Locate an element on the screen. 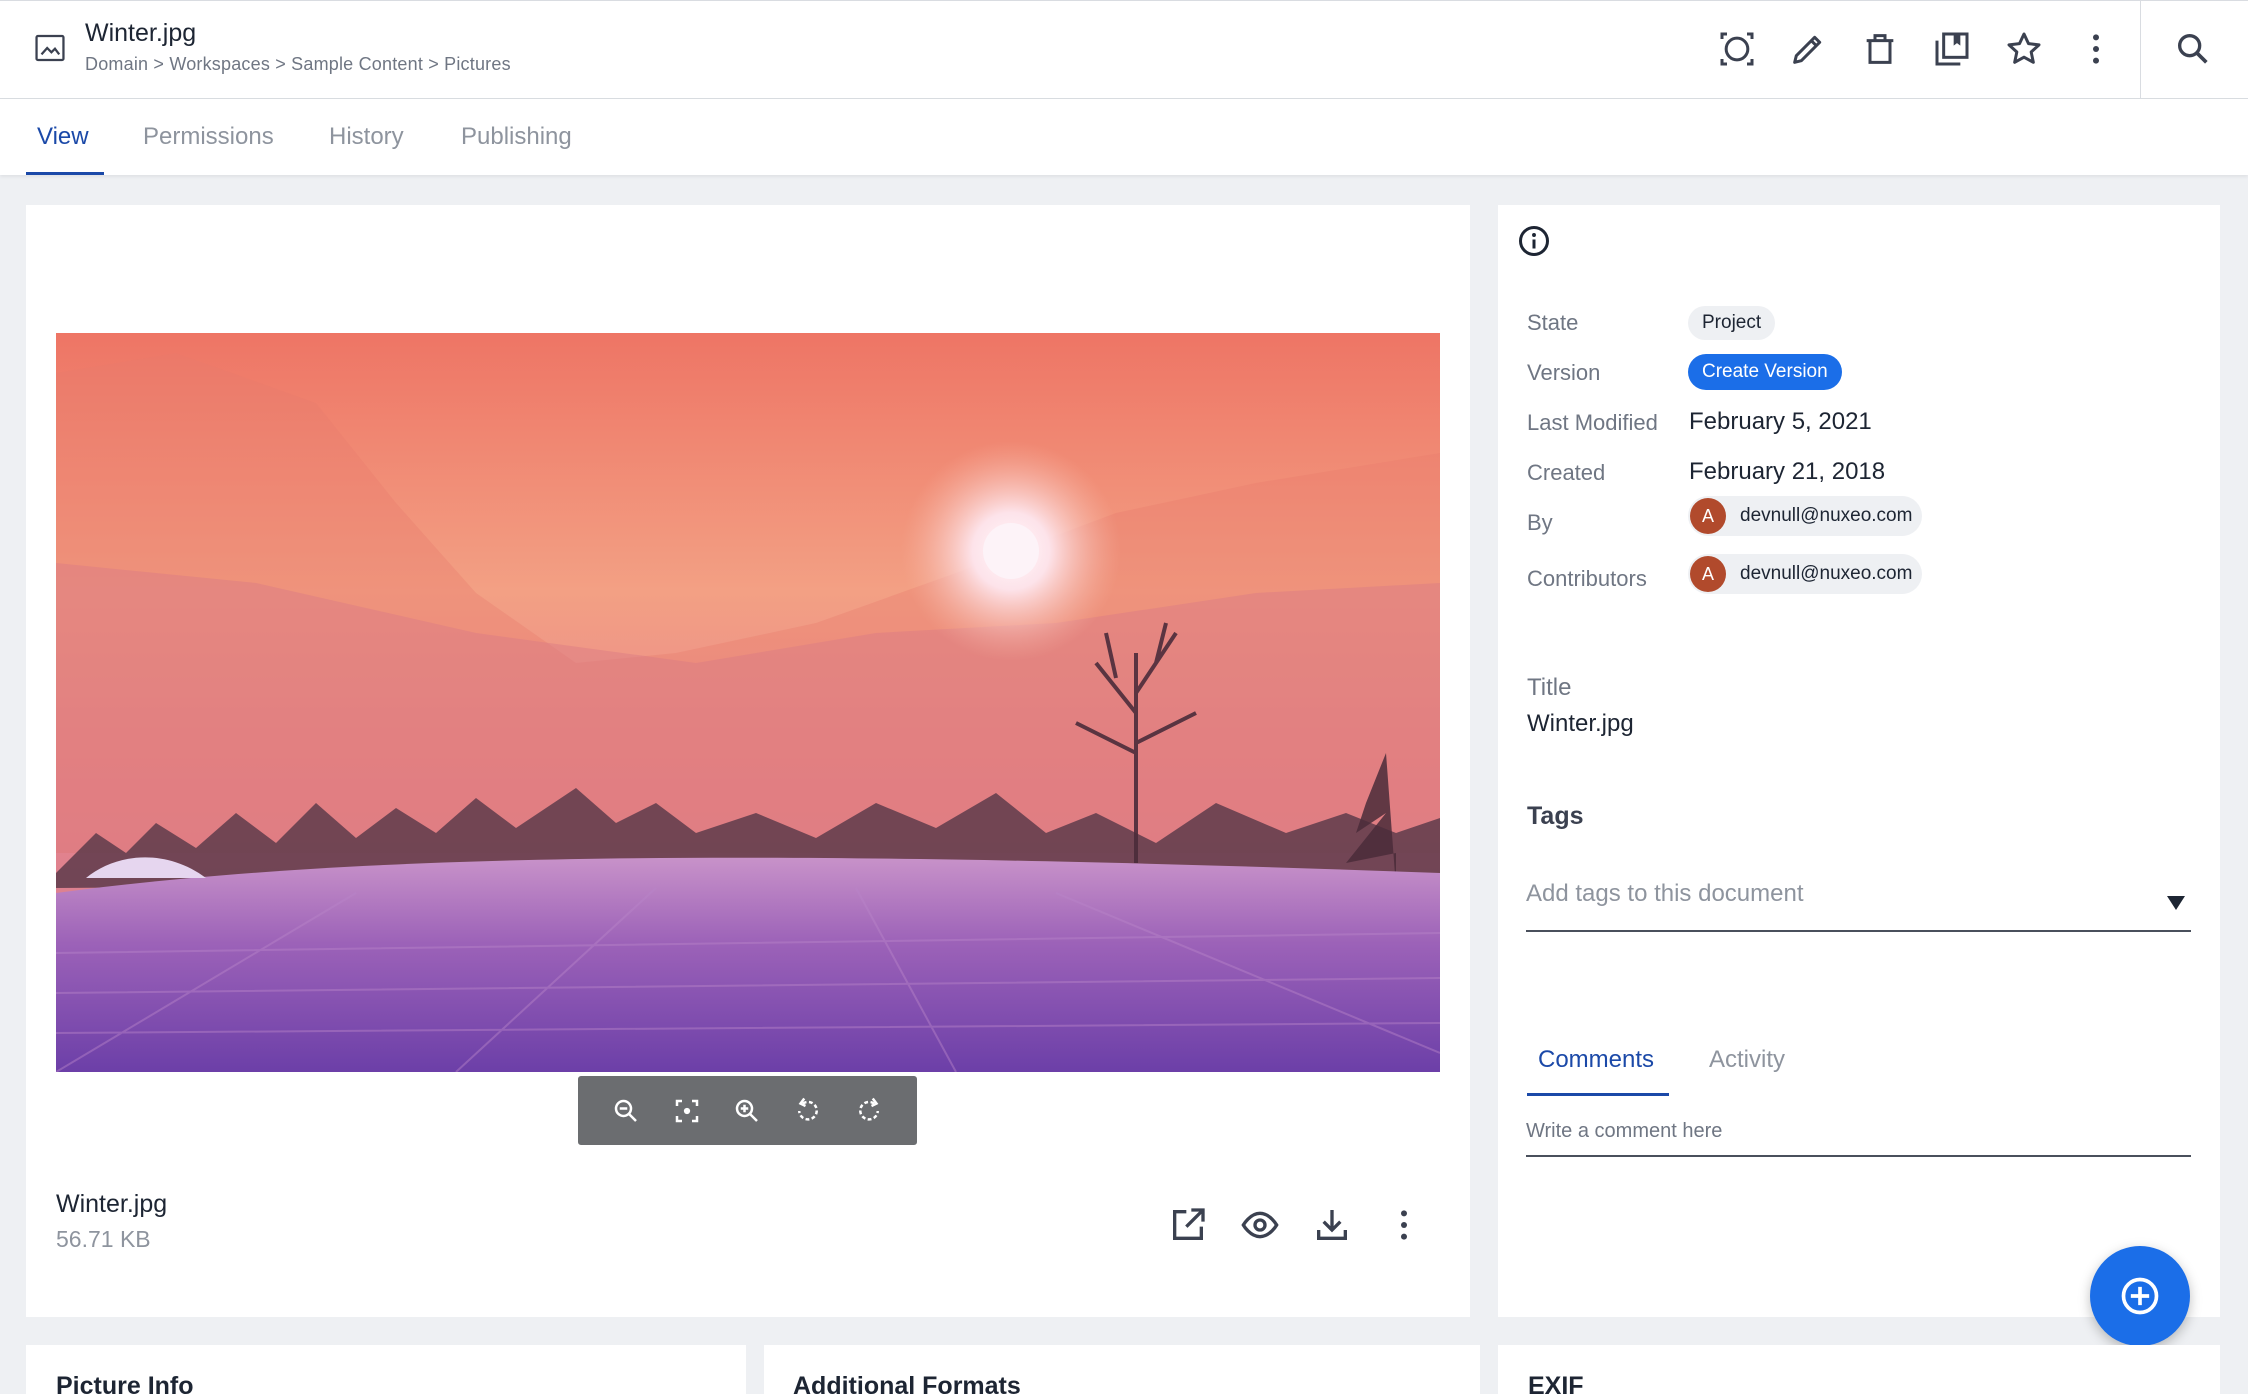  compare-icon is located at coordinates (1737, 49).